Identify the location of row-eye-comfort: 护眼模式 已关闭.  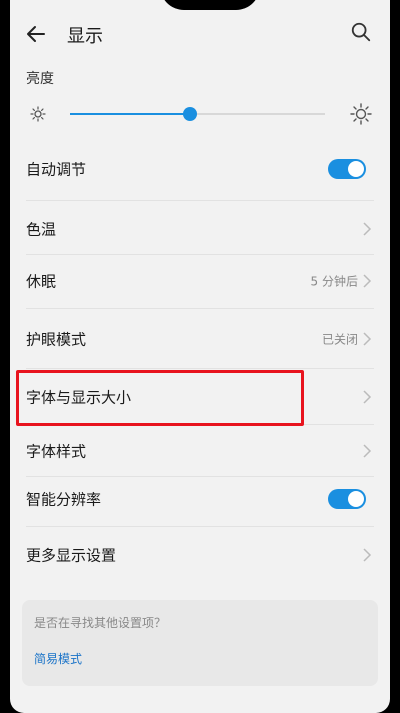
(200, 339).